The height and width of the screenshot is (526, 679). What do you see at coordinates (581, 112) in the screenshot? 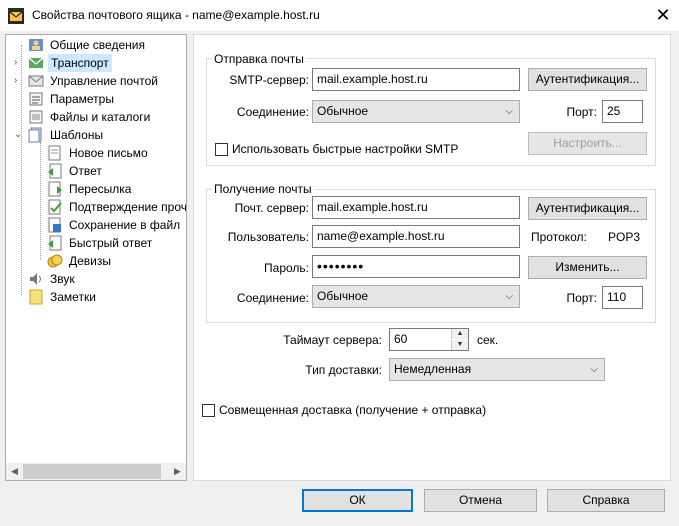
I see `send-port-label: Порт:` at bounding box center [581, 112].